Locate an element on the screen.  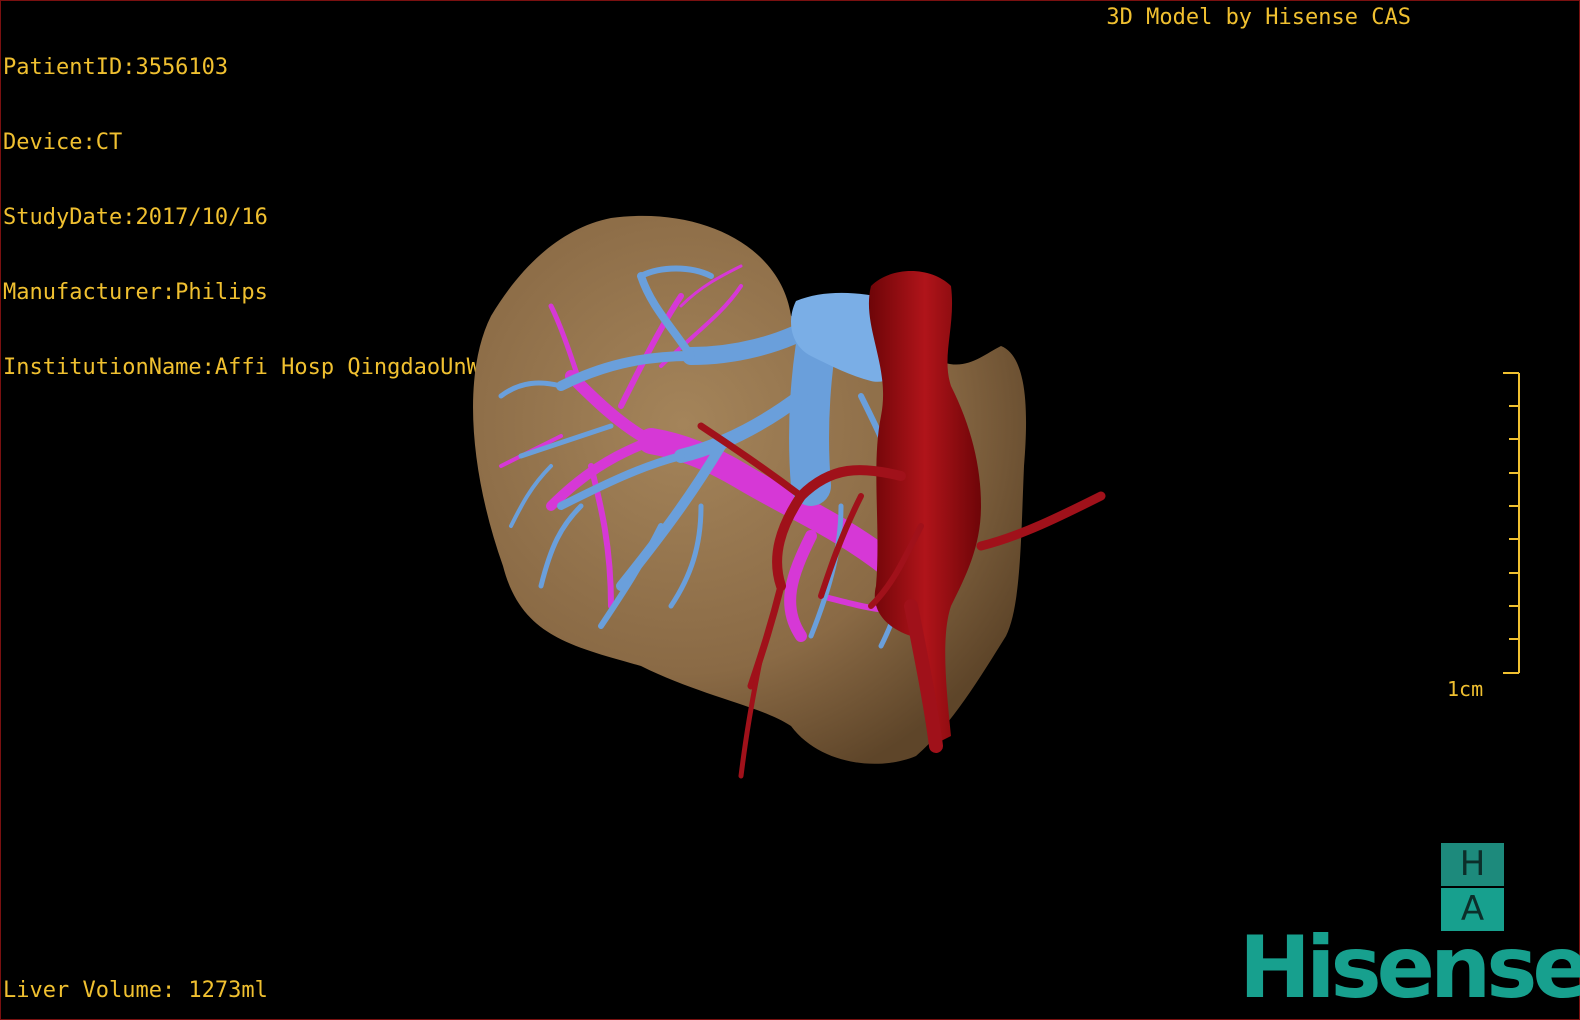
patient-id-text: PatientID:3556103 is located at coordinates (116, 67).